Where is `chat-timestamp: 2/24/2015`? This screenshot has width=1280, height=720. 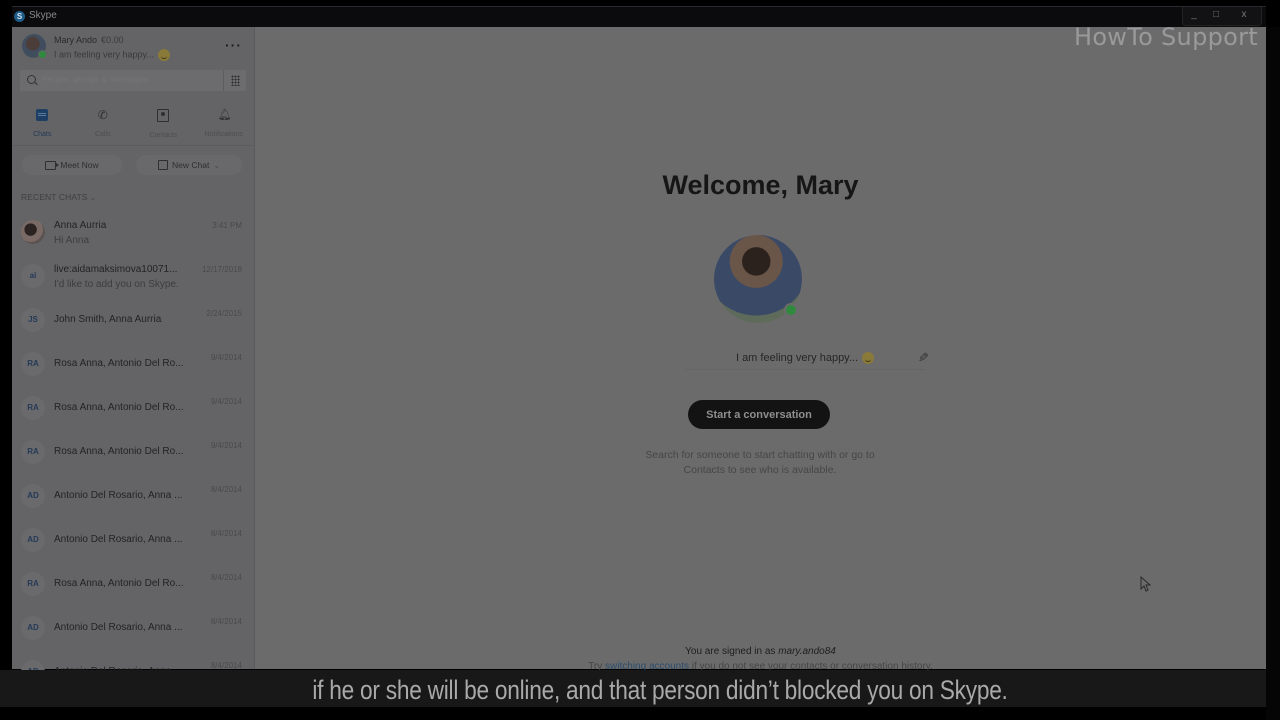
chat-timestamp: 2/24/2015 is located at coordinates (224, 313).